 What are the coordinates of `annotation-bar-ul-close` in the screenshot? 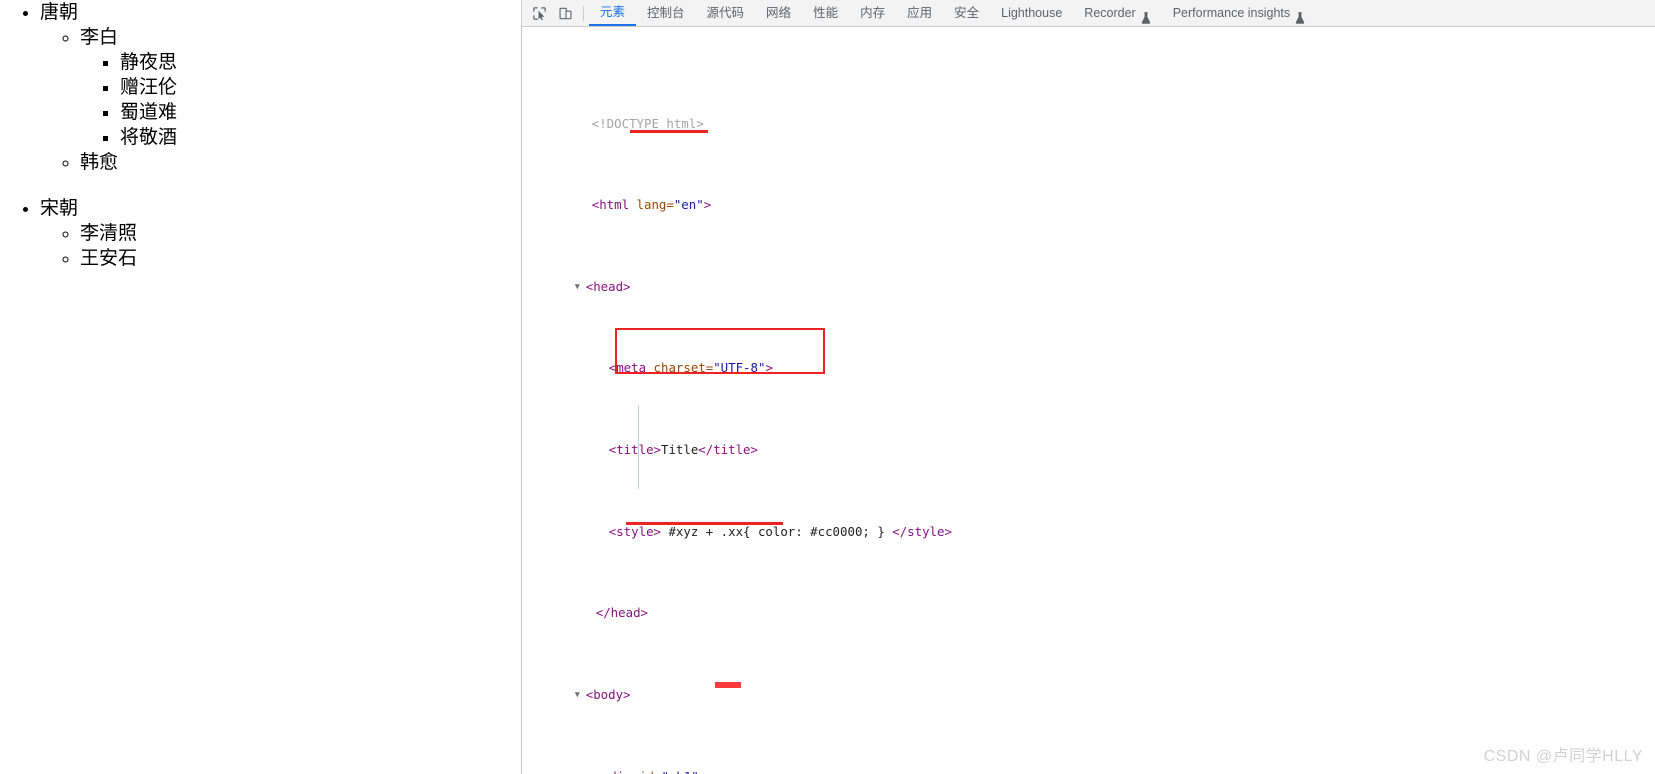 It's located at (728, 685).